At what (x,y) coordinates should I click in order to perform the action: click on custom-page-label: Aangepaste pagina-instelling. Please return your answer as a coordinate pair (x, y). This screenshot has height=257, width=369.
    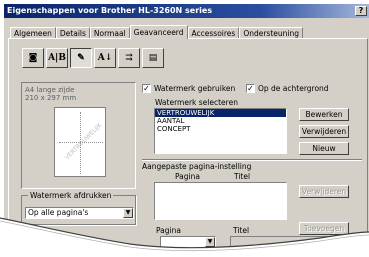
    Looking at the image, I should click on (197, 166).